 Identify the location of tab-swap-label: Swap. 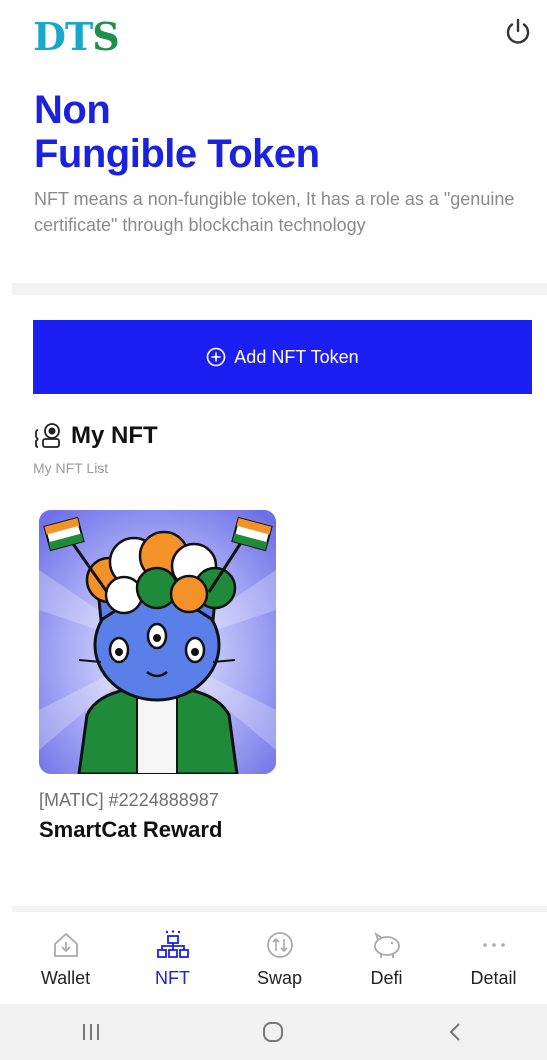
(279, 978).